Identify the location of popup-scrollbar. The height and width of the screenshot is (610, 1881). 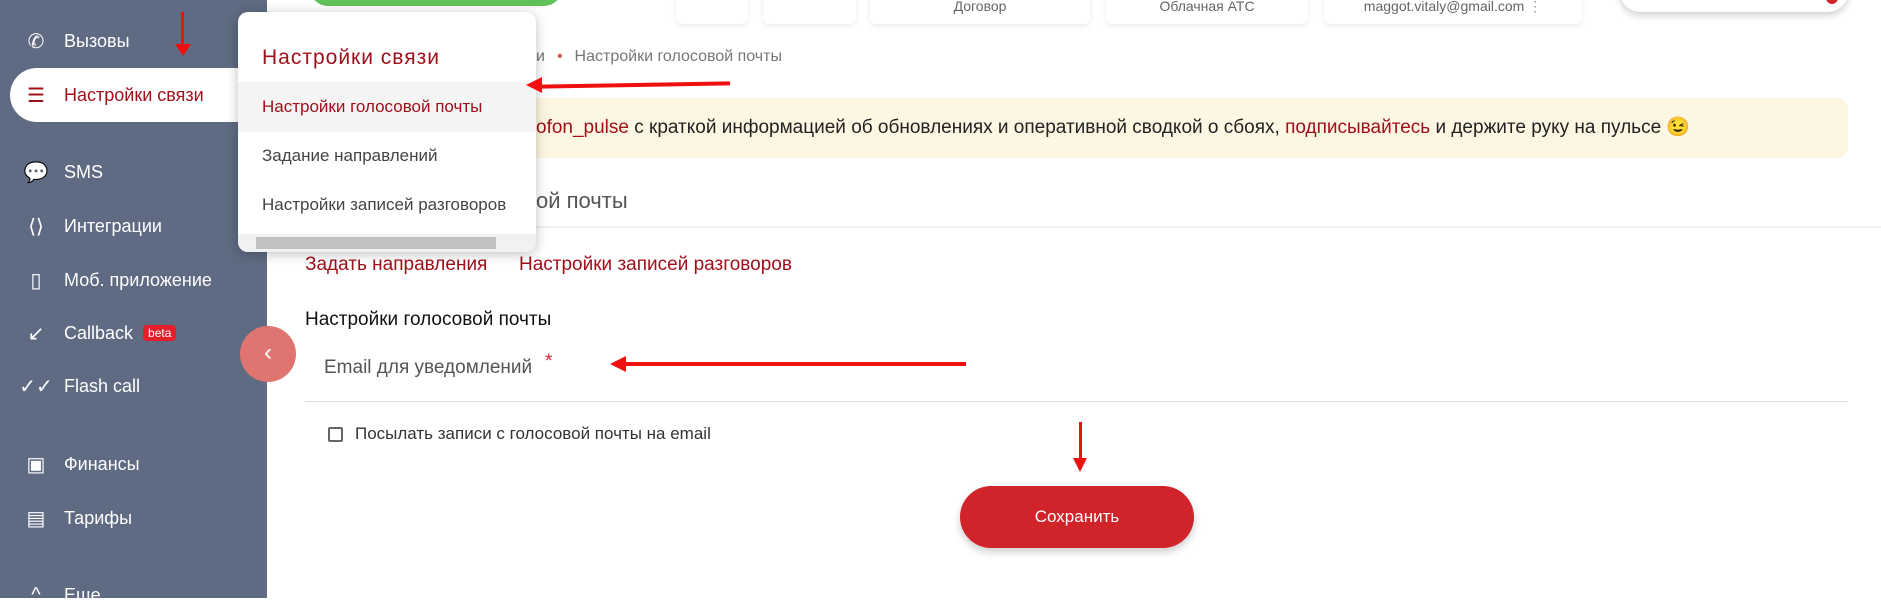
(387, 243).